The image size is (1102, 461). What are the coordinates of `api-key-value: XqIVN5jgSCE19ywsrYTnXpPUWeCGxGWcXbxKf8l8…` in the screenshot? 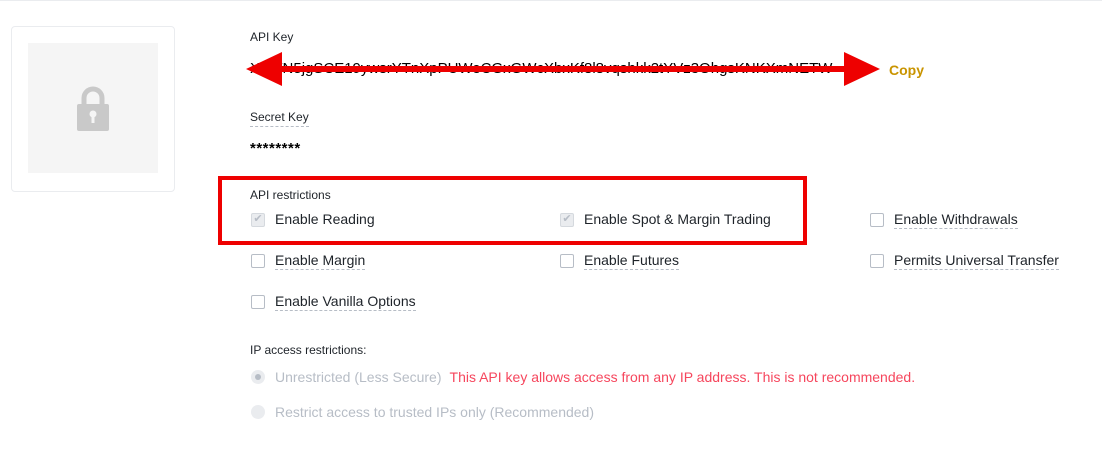 It's located at (541, 68).